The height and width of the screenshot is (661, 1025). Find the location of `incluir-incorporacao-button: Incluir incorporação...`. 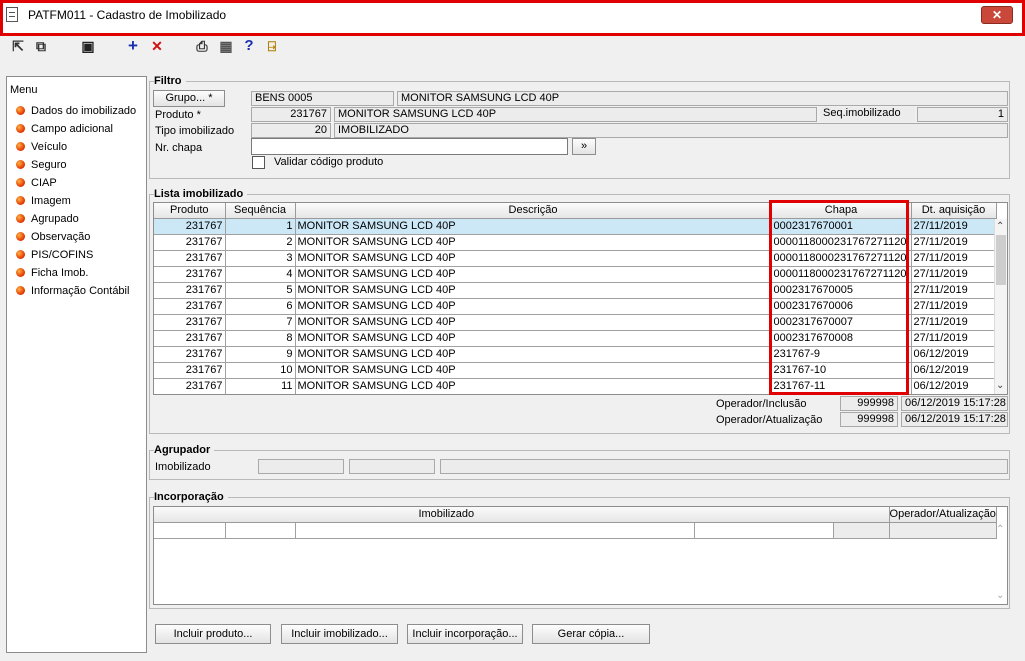

incluir-incorporacao-button: Incluir incorporação... is located at coordinates (465, 634).